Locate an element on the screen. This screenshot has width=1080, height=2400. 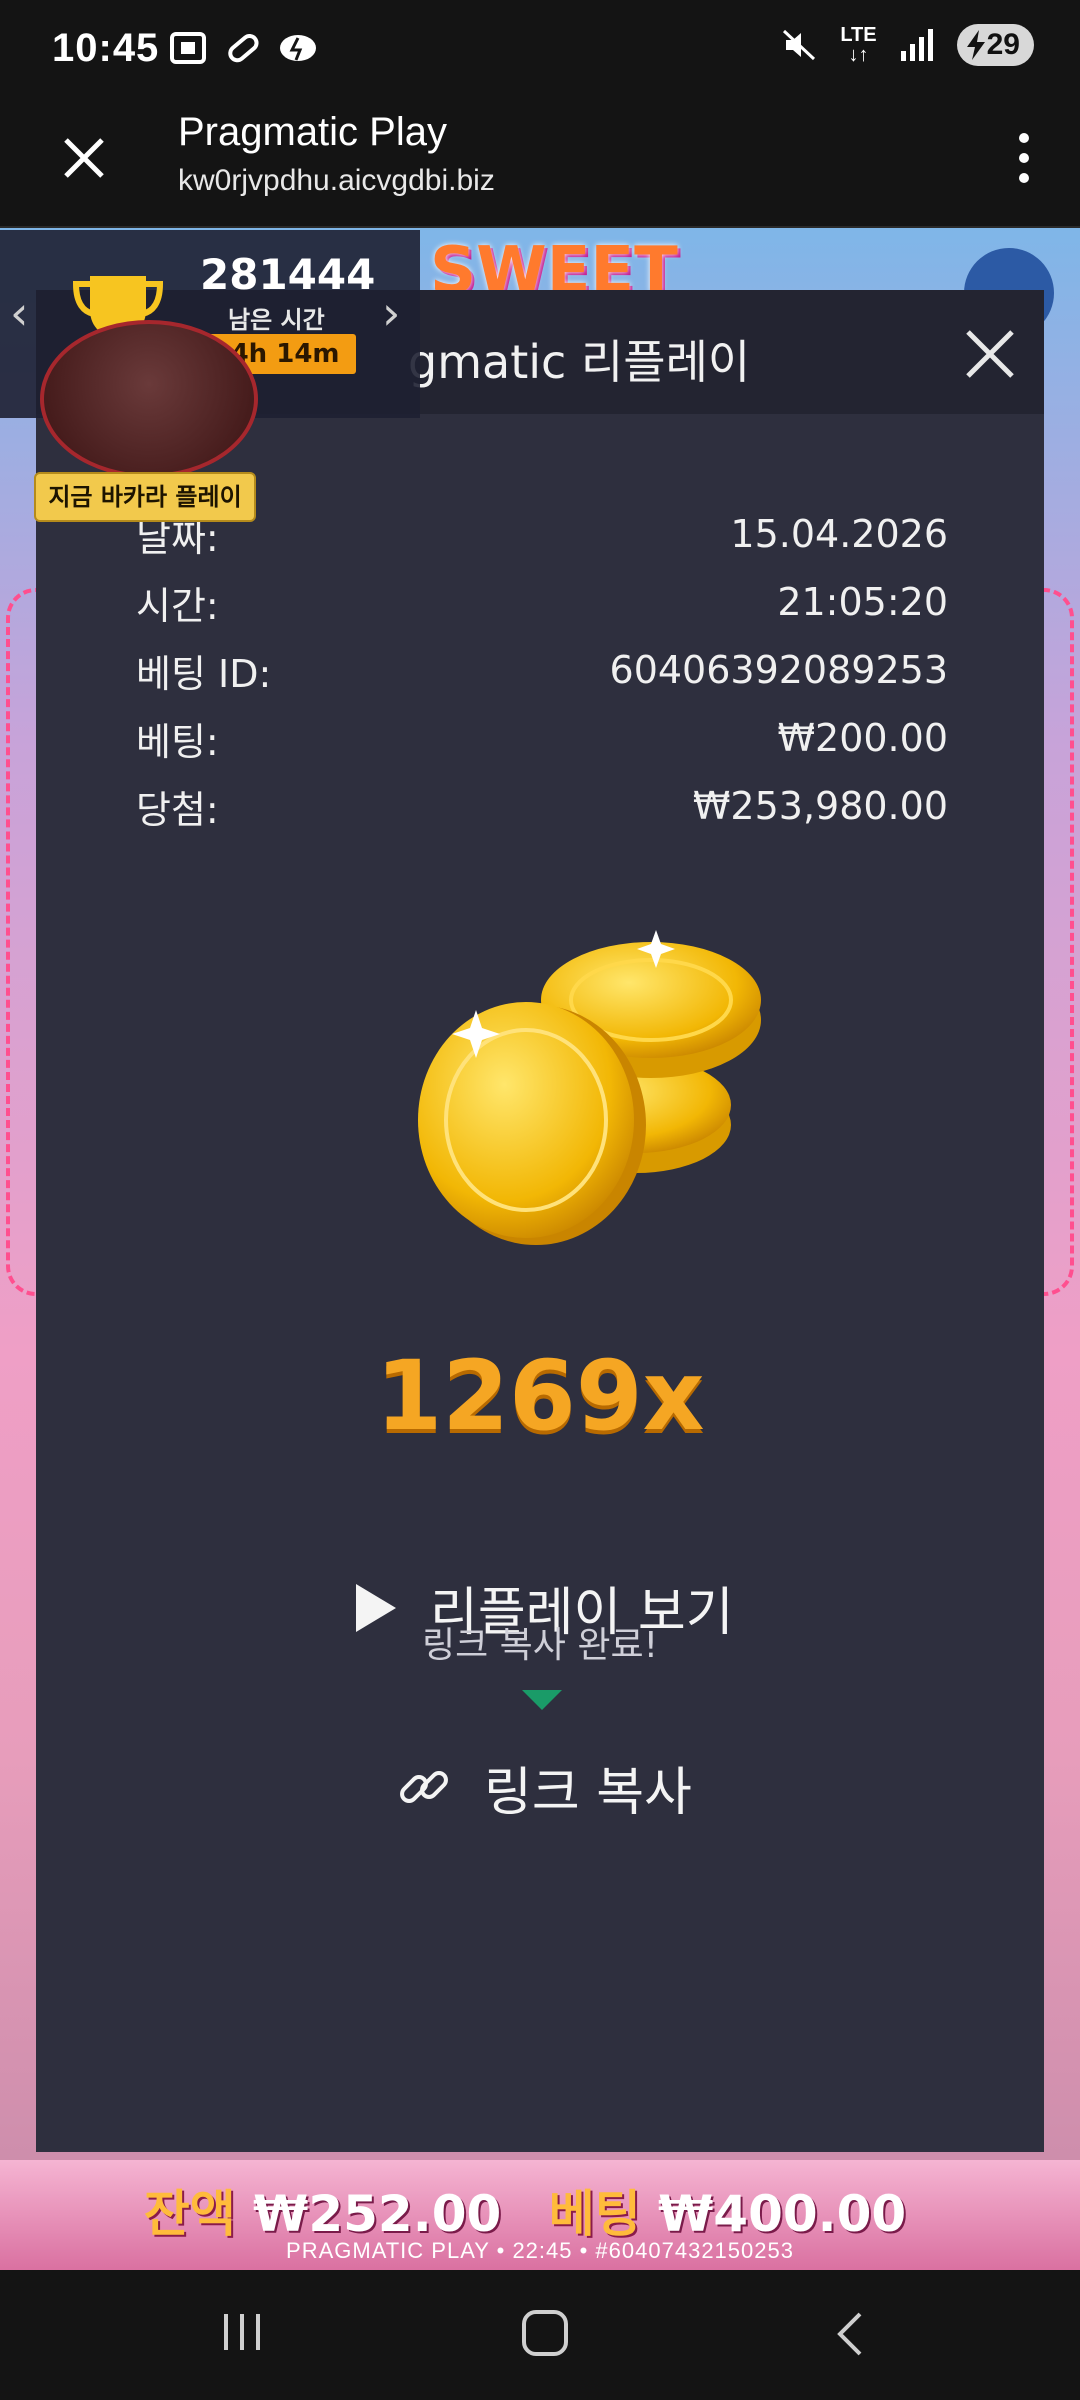
notification-icons is located at coordinates (244, 48).